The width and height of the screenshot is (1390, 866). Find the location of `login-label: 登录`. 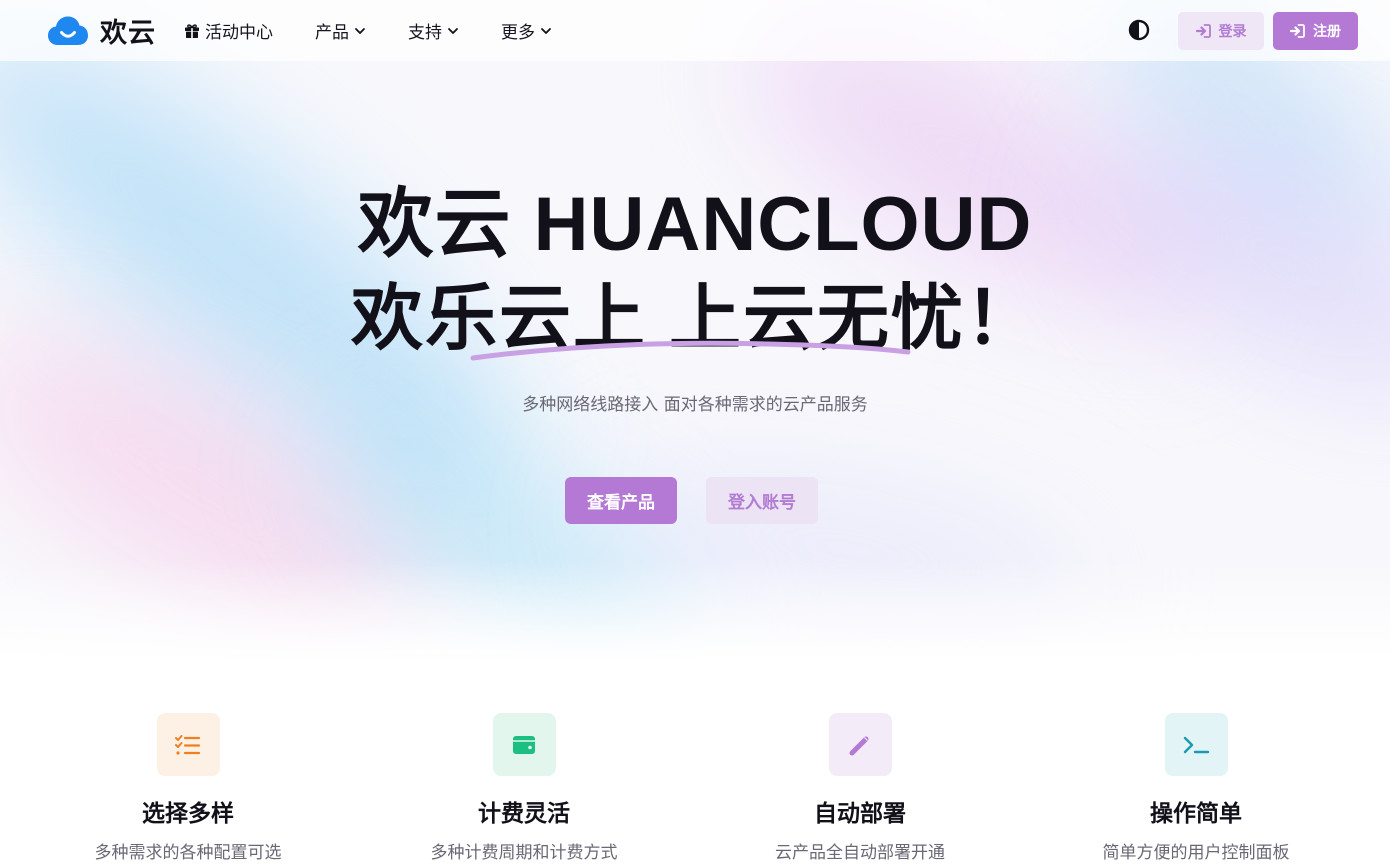

login-label: 登录 is located at coordinates (1232, 31).